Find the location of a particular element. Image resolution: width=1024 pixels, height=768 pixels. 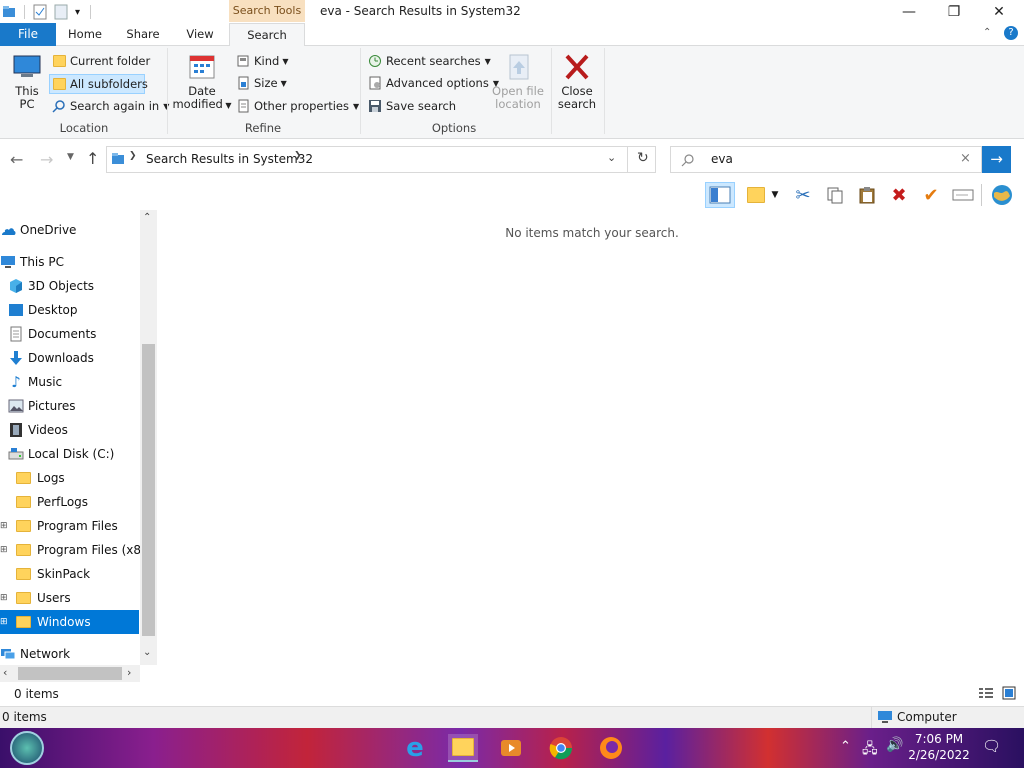

nav-horizontal-scrollbar: ‹ › is located at coordinates (70, 673).